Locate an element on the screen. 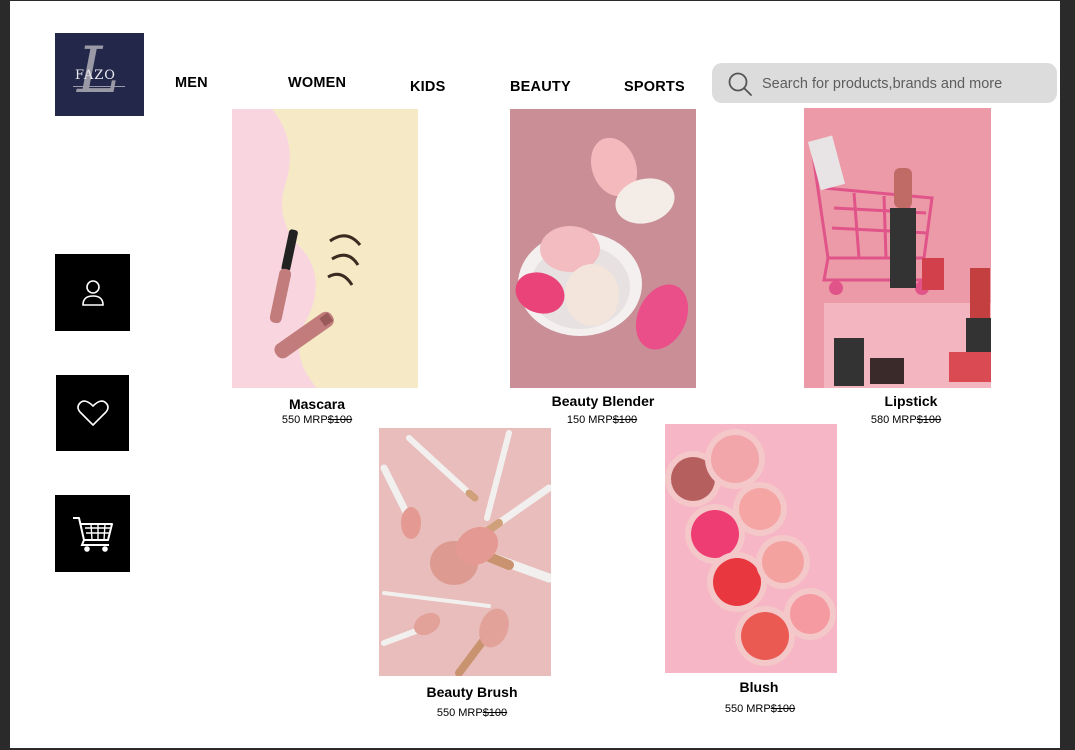 The image size is (1075, 750). search-bar is located at coordinates (884, 83).